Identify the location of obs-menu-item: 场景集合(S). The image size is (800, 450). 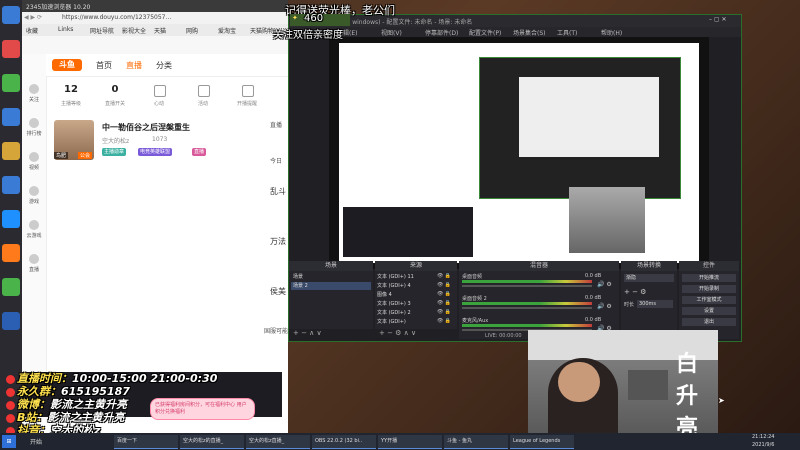
(529, 32).